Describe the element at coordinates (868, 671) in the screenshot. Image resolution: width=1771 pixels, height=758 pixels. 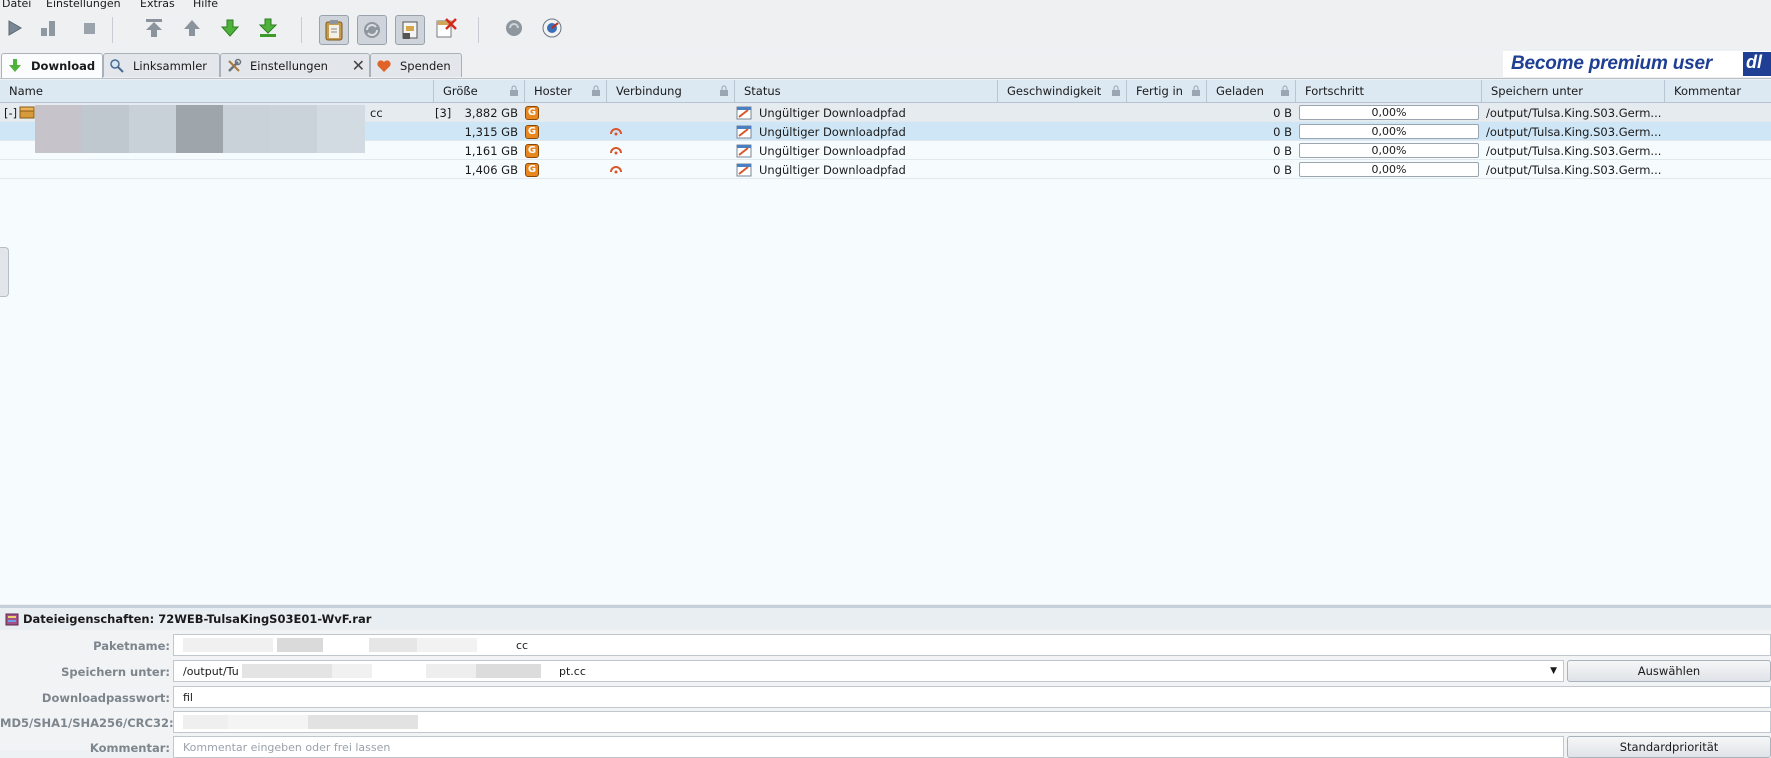
I see `save-to-field: /output/Tu pt.cc ▼` at that location.